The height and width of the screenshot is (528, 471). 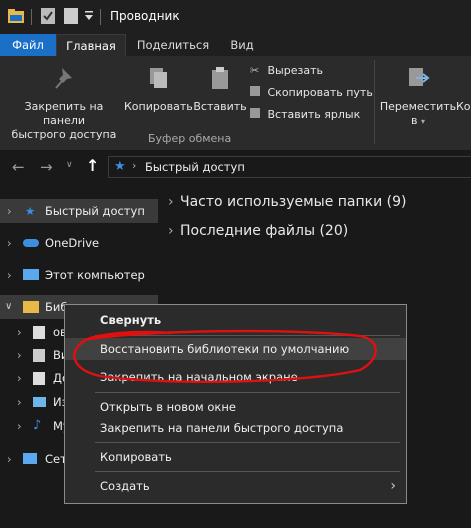 What do you see at coordinates (158, 106) in the screenshot?
I see `copy-label: Копировать` at bounding box center [158, 106].